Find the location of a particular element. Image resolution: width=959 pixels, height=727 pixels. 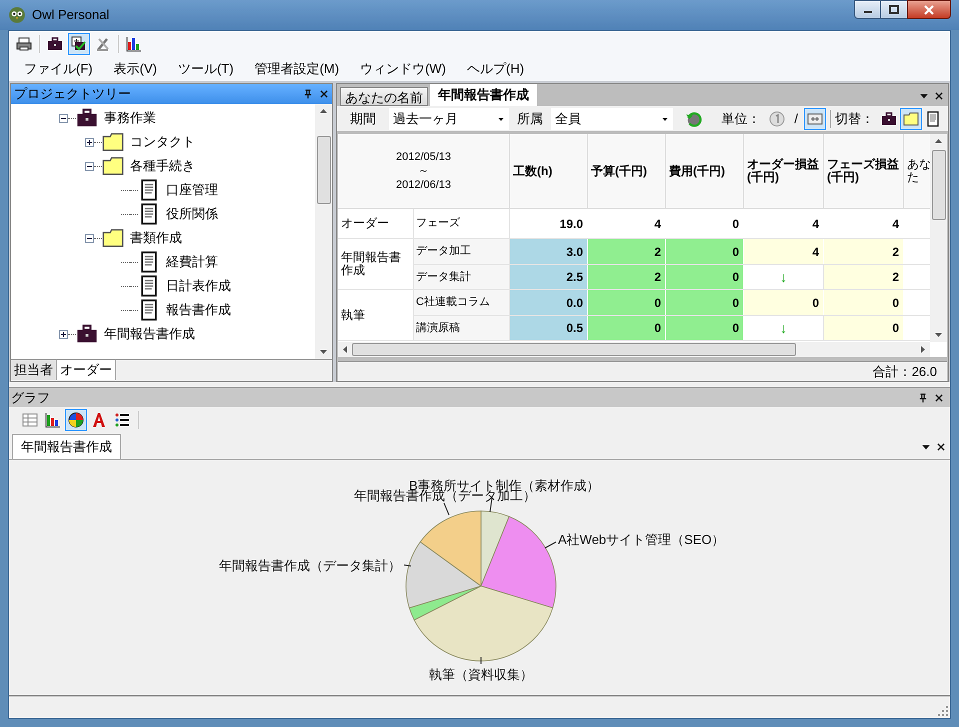

period-dropdown: 過去一ヶ月 is located at coordinates (449, 119).